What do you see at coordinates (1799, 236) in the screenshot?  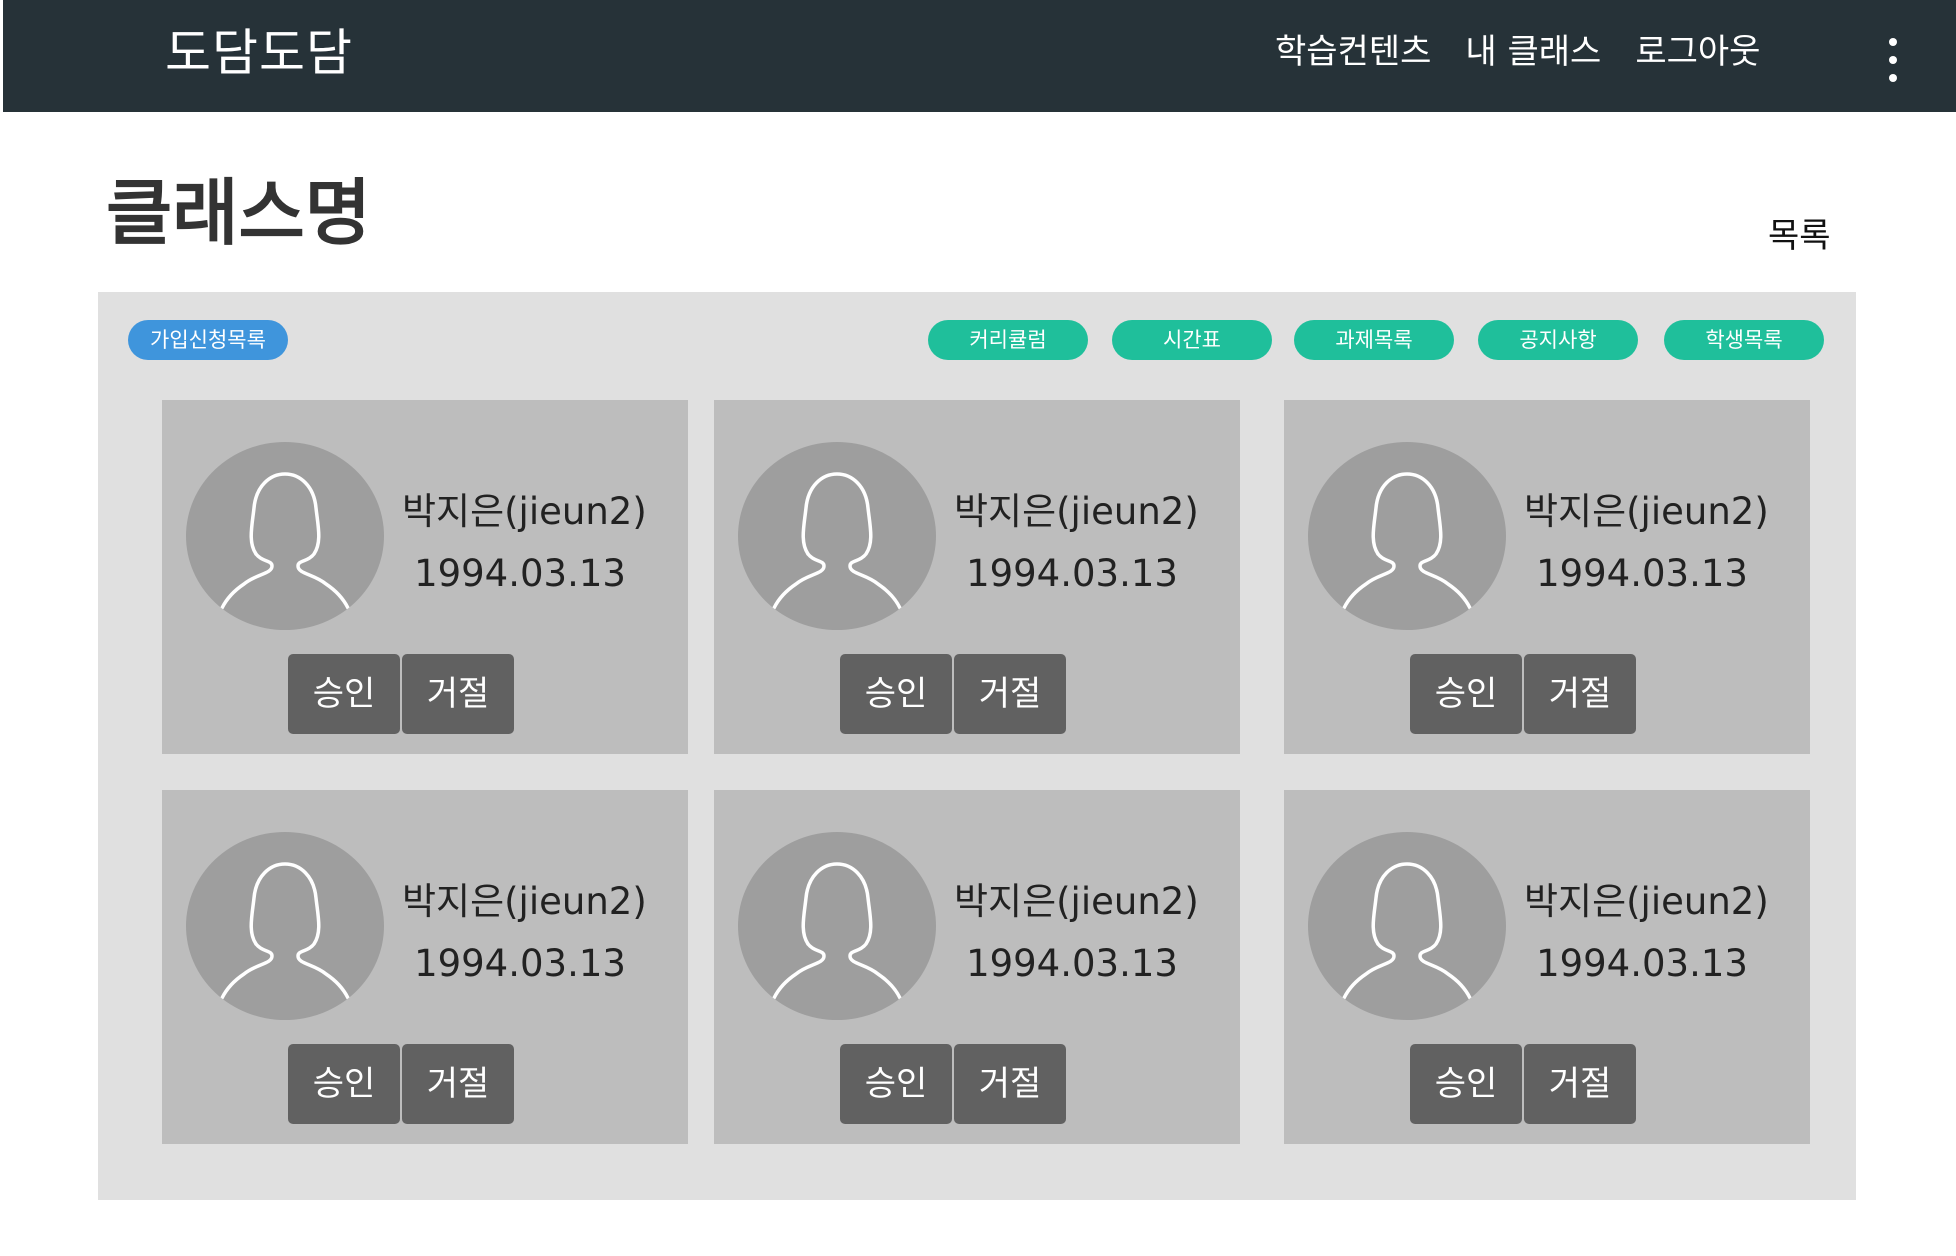 I see `list-link: 목록` at bounding box center [1799, 236].